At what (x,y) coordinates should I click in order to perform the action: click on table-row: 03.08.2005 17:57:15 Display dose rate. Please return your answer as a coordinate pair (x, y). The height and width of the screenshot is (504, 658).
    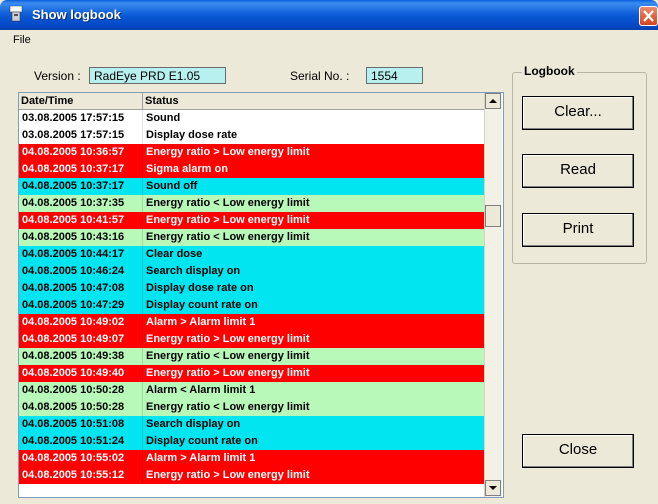
    Looking at the image, I should click on (251, 135).